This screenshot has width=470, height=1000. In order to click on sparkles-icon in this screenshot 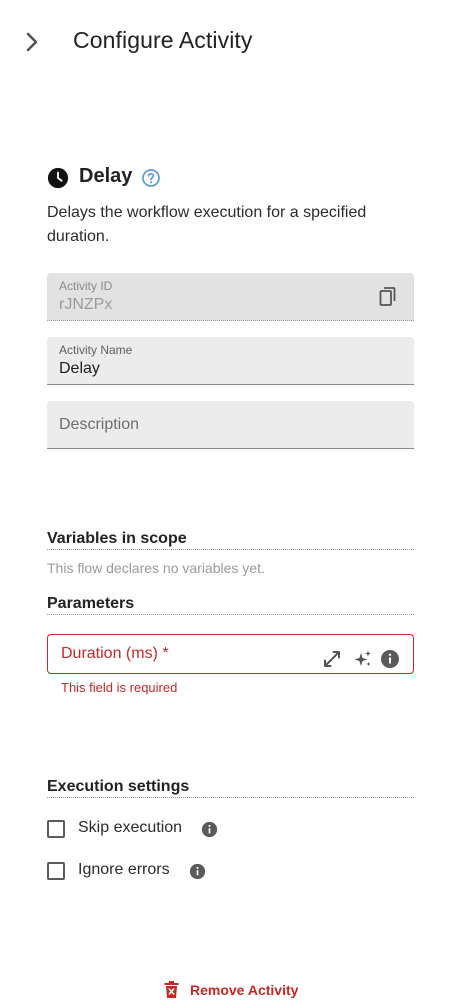, I will do `click(363, 659)`.